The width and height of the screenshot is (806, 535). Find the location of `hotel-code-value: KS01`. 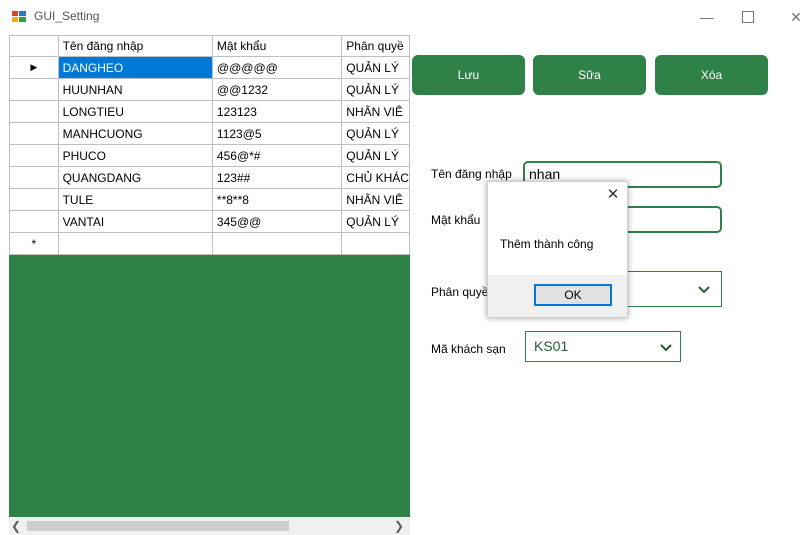

hotel-code-value: KS01 is located at coordinates (551, 346).